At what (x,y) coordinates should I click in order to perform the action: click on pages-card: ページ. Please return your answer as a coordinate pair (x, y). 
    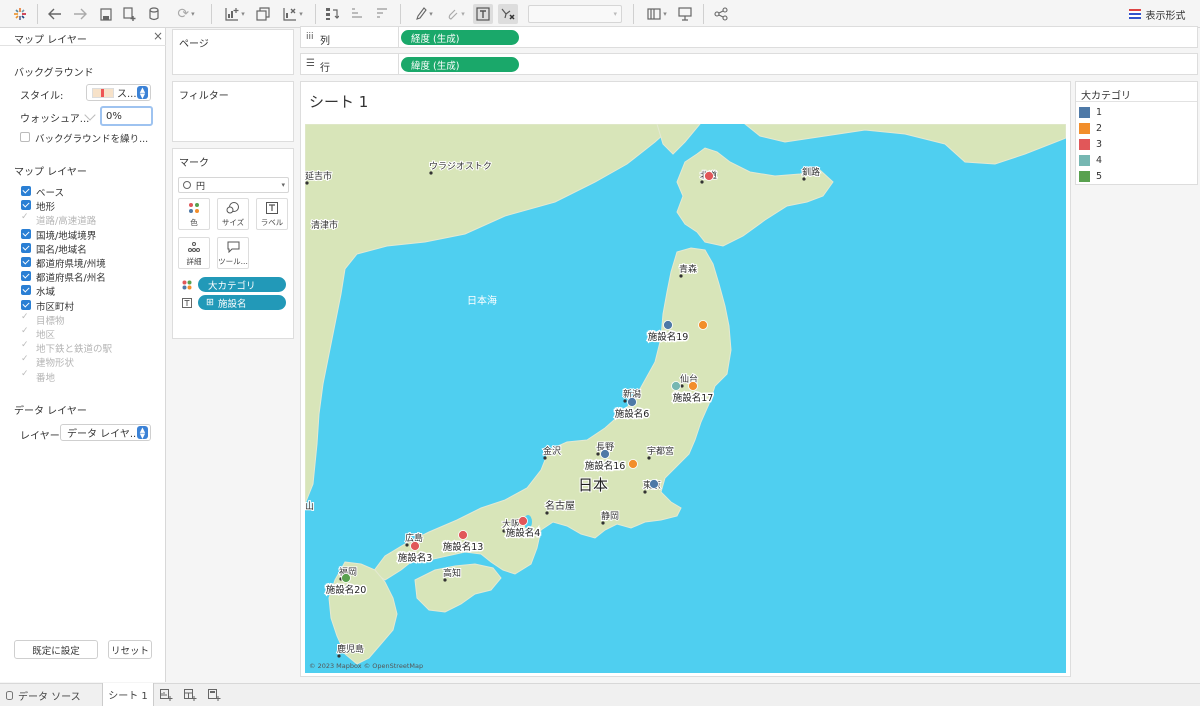
    Looking at the image, I should click on (233, 52).